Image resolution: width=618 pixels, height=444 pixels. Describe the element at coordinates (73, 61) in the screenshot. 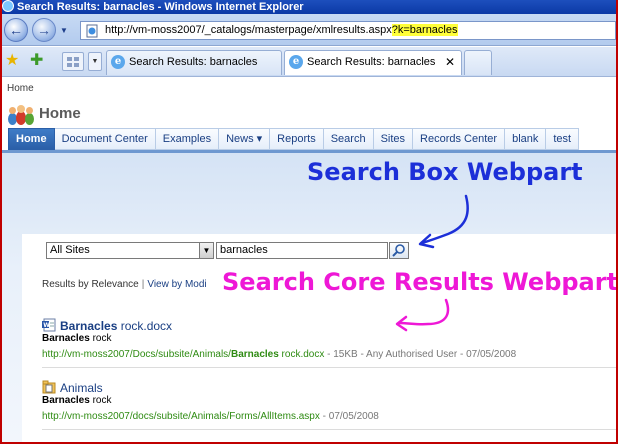

I see `quick-tabs-icon` at that location.